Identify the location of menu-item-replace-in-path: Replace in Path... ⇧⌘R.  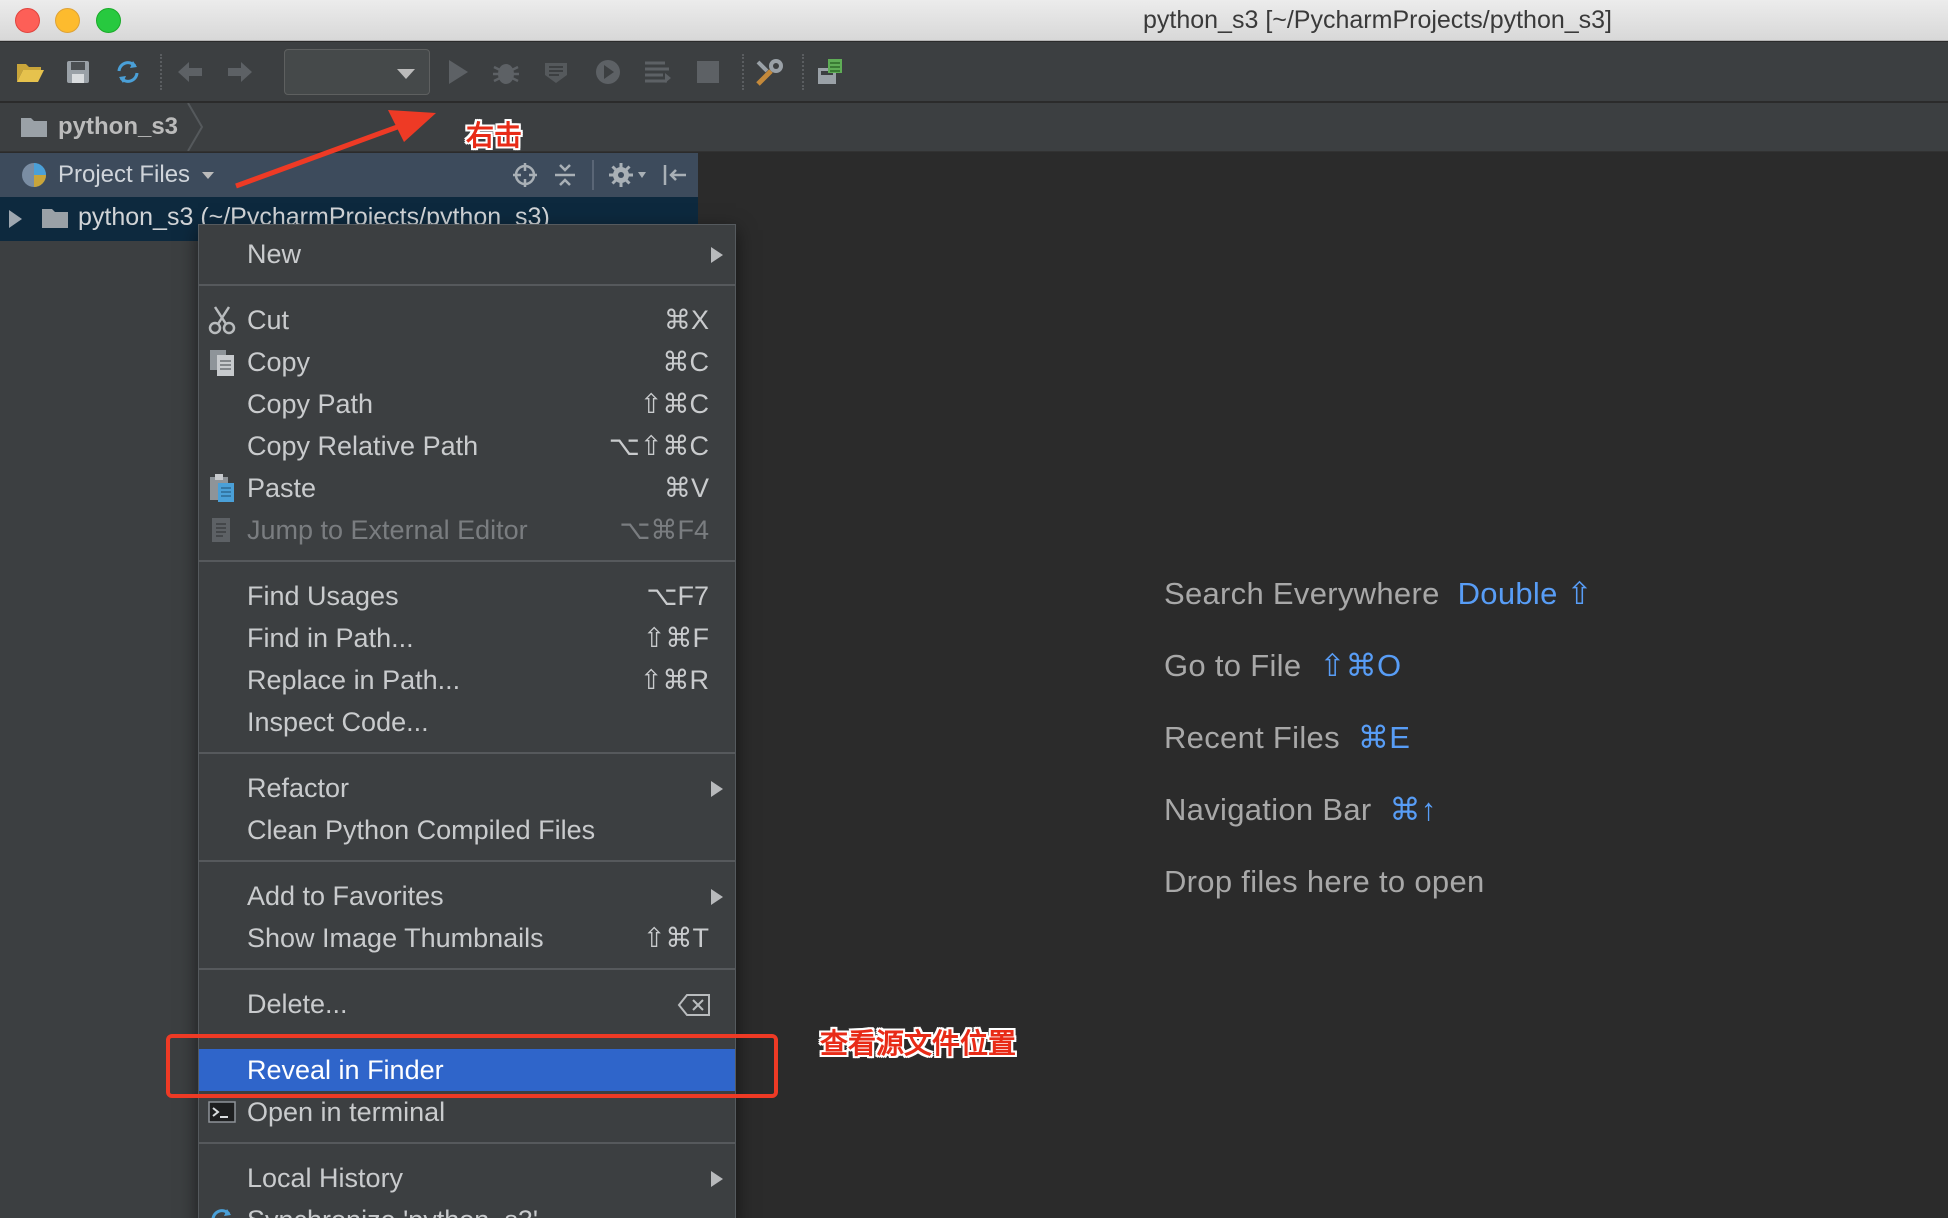
(467, 680).